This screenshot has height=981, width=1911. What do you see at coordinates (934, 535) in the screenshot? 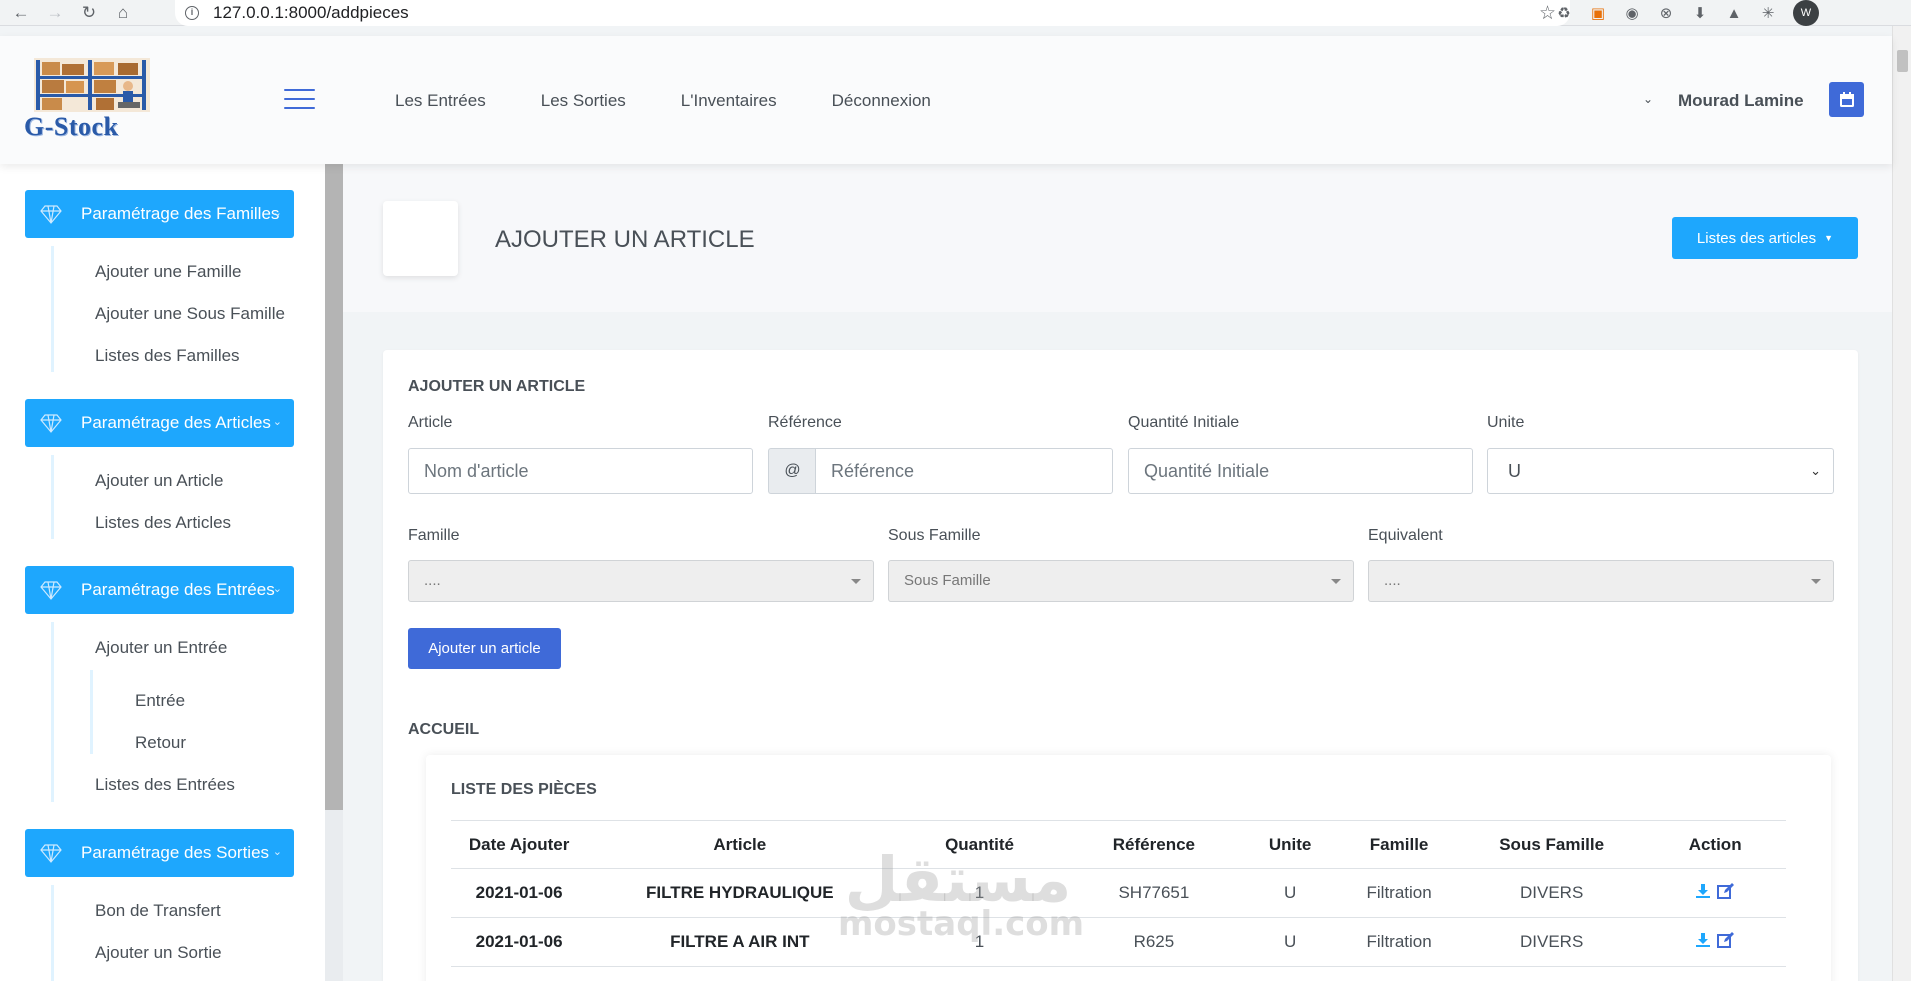
I see `sous-famille-label: Sous Famille` at bounding box center [934, 535].